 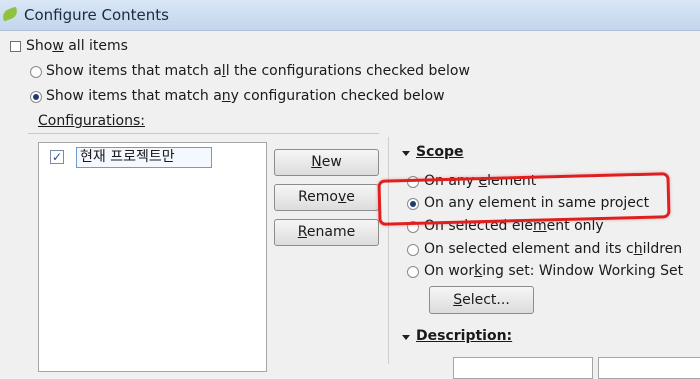 I want to click on scope-collapse-icon, so click(x=406, y=153).